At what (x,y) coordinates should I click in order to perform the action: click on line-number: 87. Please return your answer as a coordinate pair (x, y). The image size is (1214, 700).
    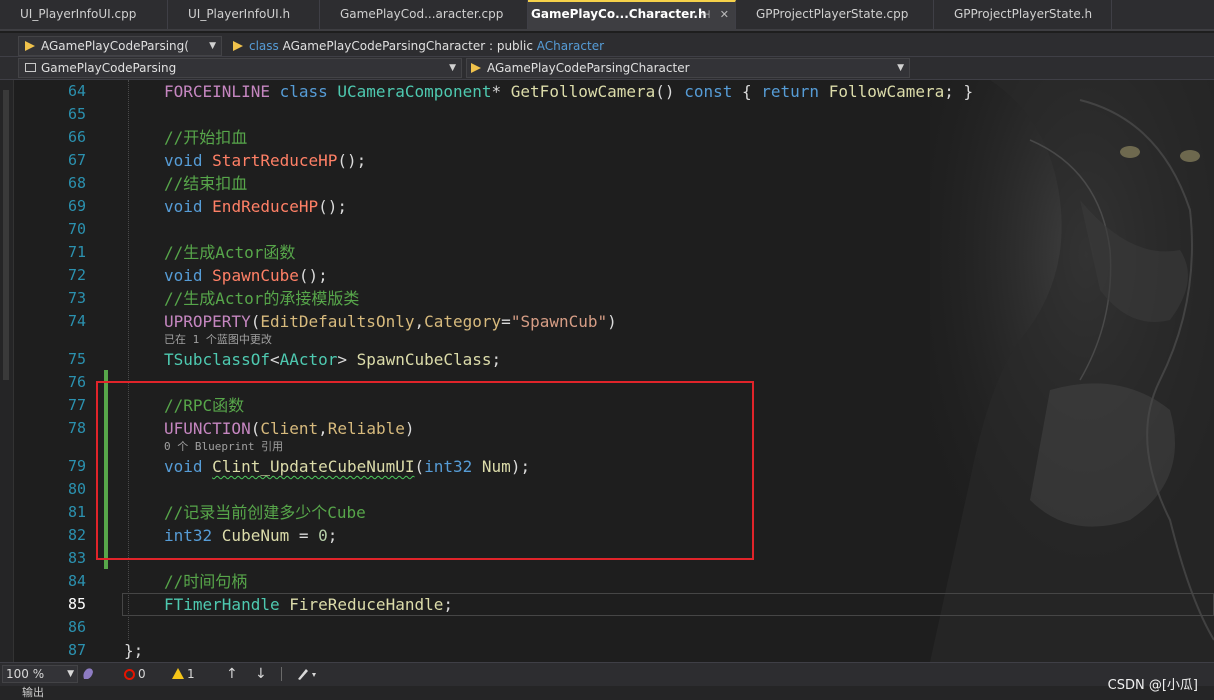
    Looking at the image, I should click on (76, 650).